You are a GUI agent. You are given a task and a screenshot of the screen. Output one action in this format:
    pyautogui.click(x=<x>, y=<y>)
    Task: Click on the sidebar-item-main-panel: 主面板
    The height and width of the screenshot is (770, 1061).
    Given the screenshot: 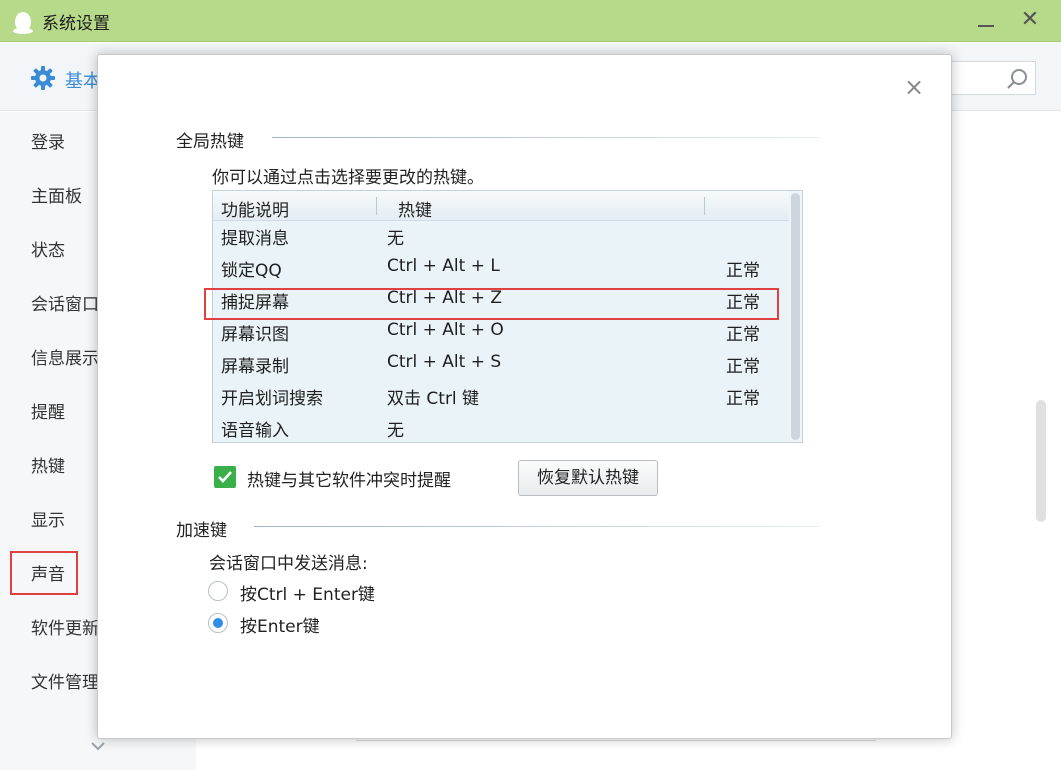 What is the action you would take?
    pyautogui.click(x=56, y=194)
    